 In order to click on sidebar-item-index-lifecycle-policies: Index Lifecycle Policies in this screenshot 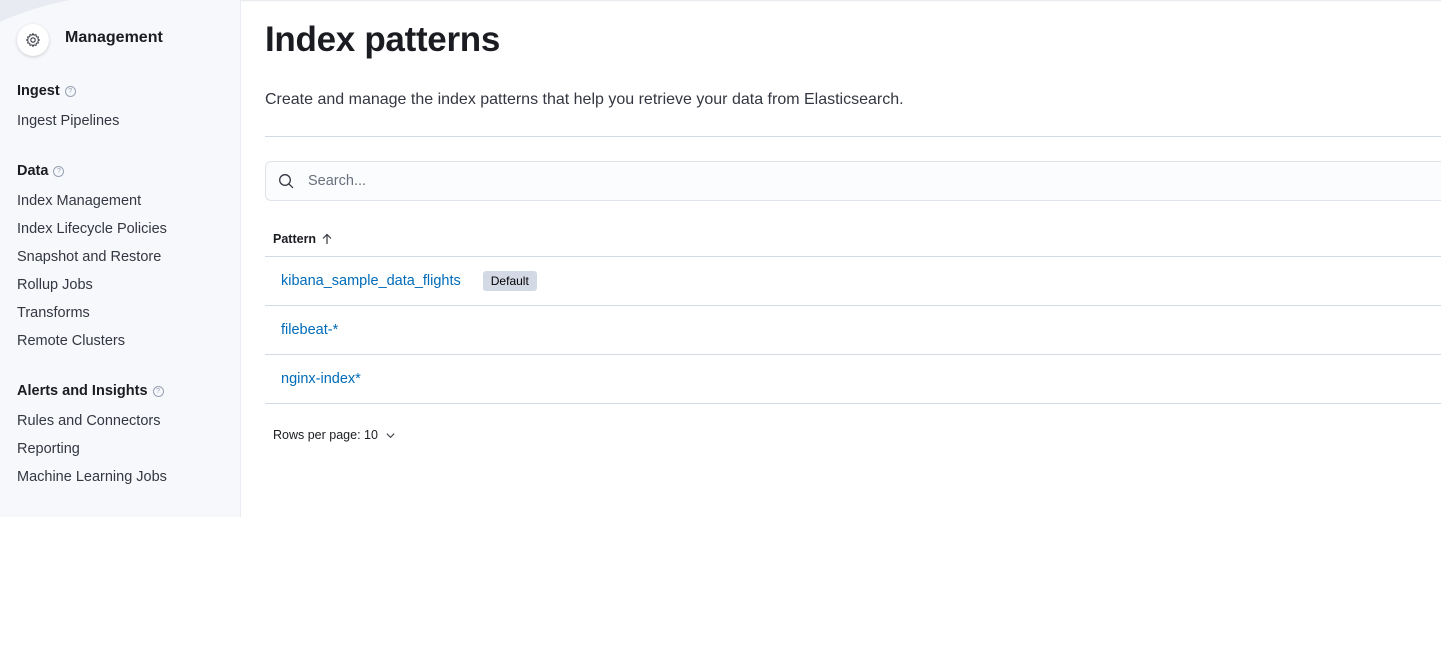, I will do `click(92, 229)`.